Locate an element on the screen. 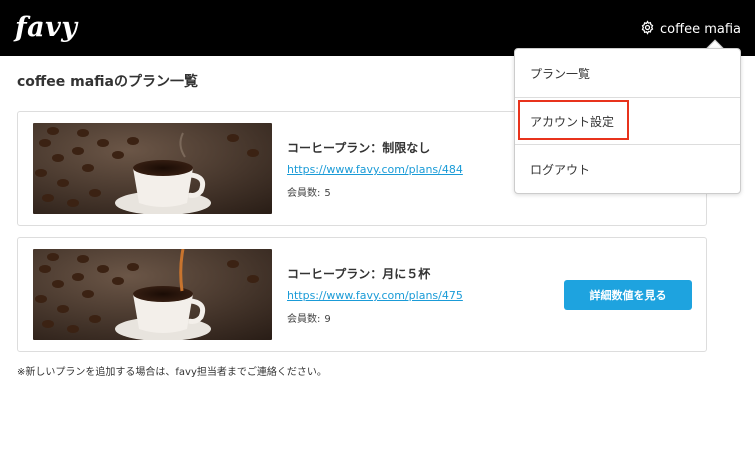  gear-icon is located at coordinates (650, 29).